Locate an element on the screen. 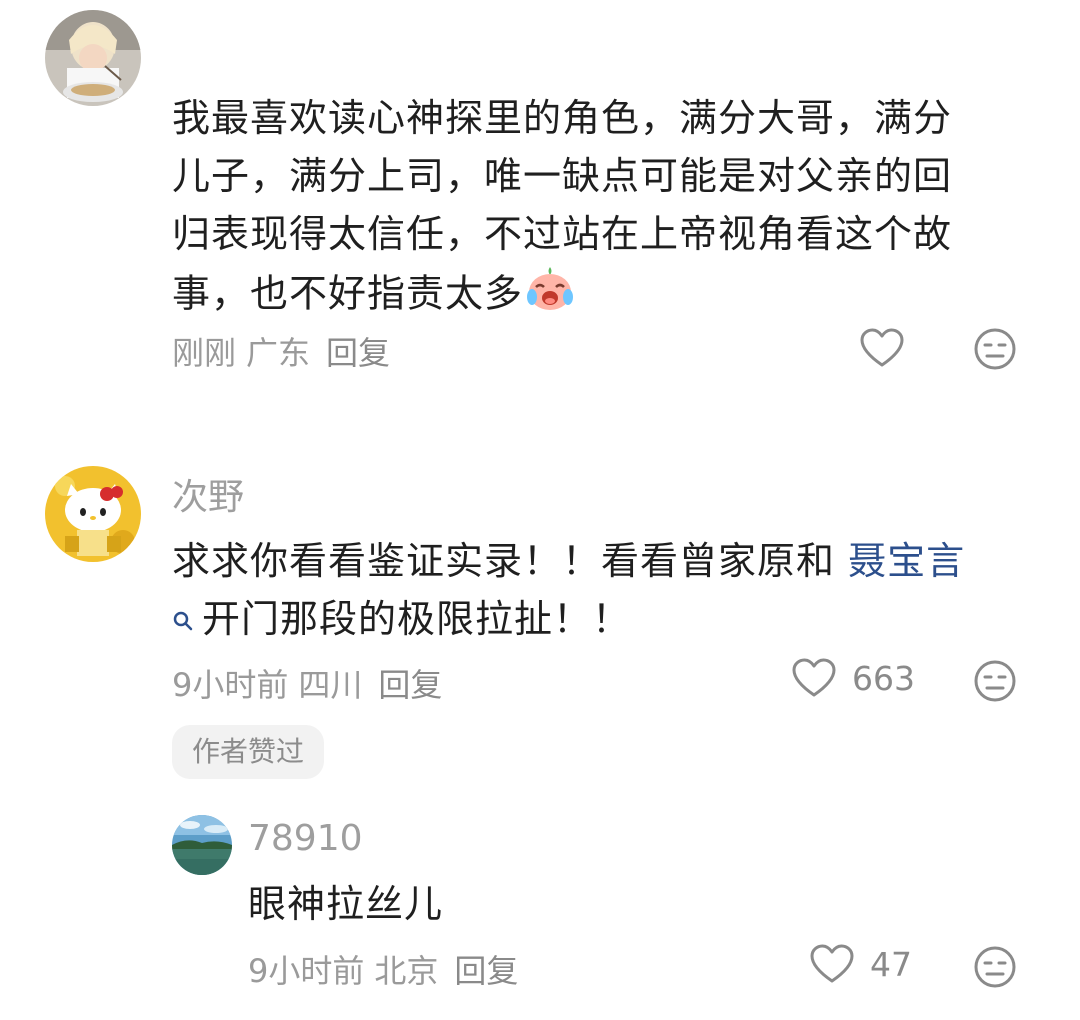 The height and width of the screenshot is (1020, 1080). comment-location: 四川 is located at coordinates (330, 685).